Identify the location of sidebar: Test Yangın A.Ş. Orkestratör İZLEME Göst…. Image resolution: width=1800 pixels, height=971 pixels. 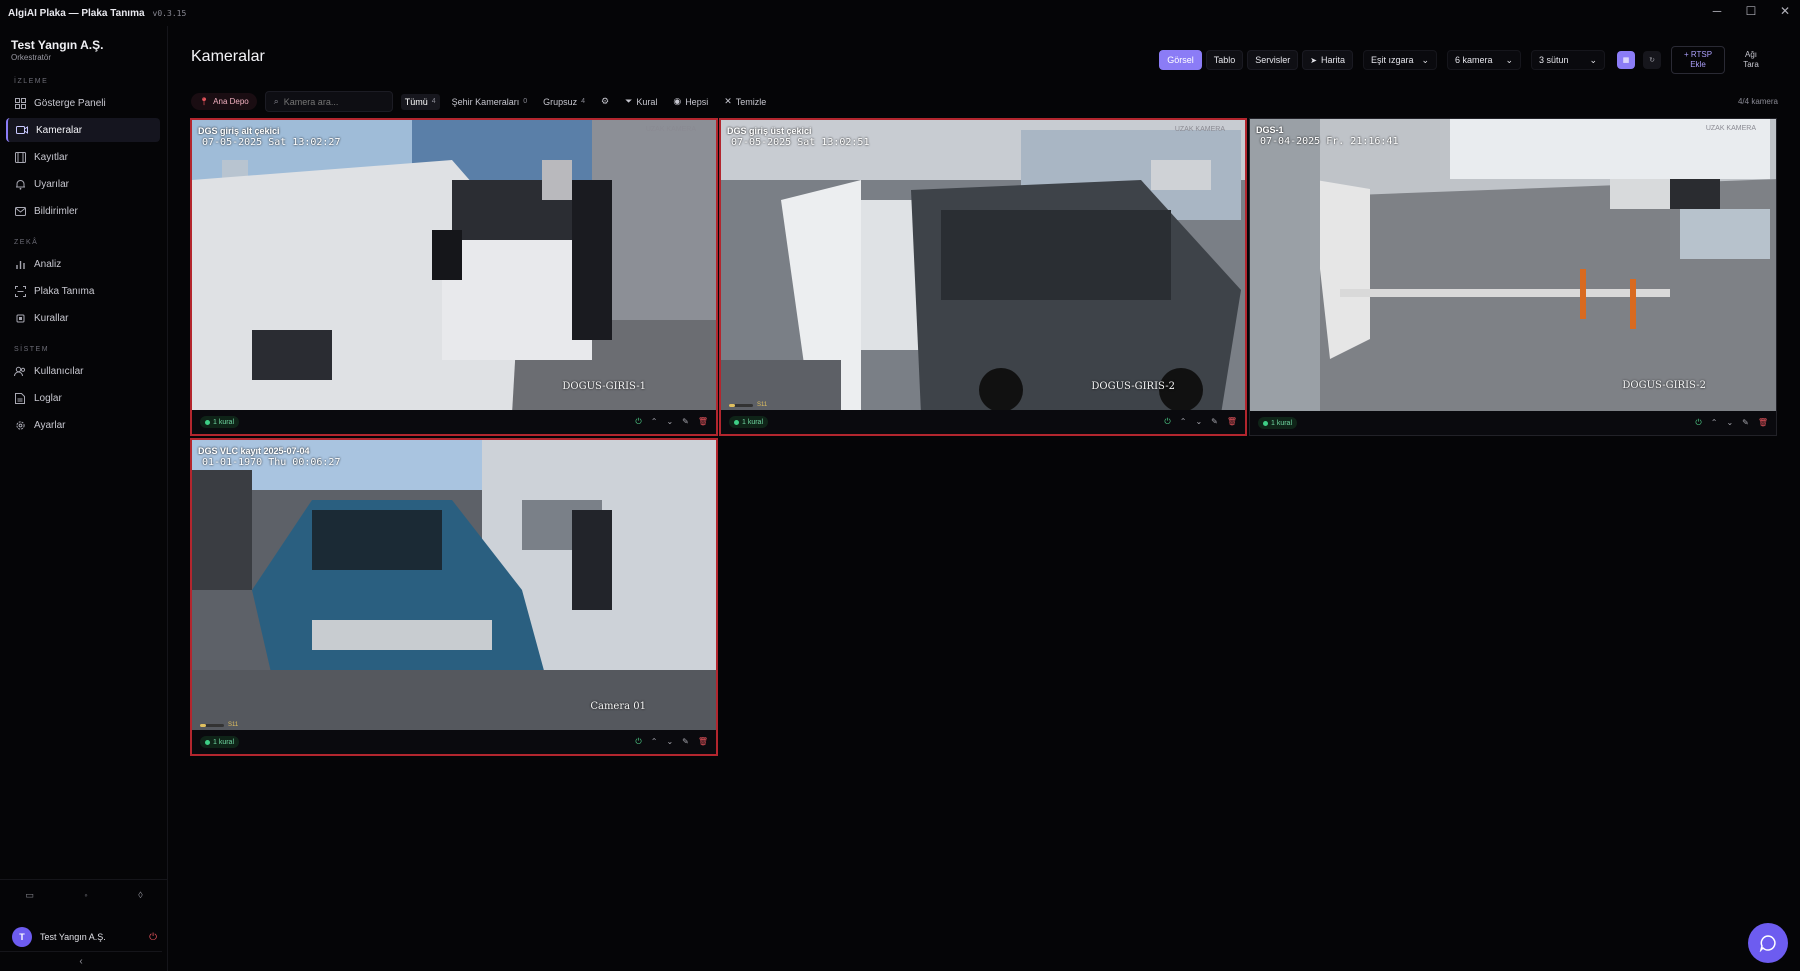
(84, 498).